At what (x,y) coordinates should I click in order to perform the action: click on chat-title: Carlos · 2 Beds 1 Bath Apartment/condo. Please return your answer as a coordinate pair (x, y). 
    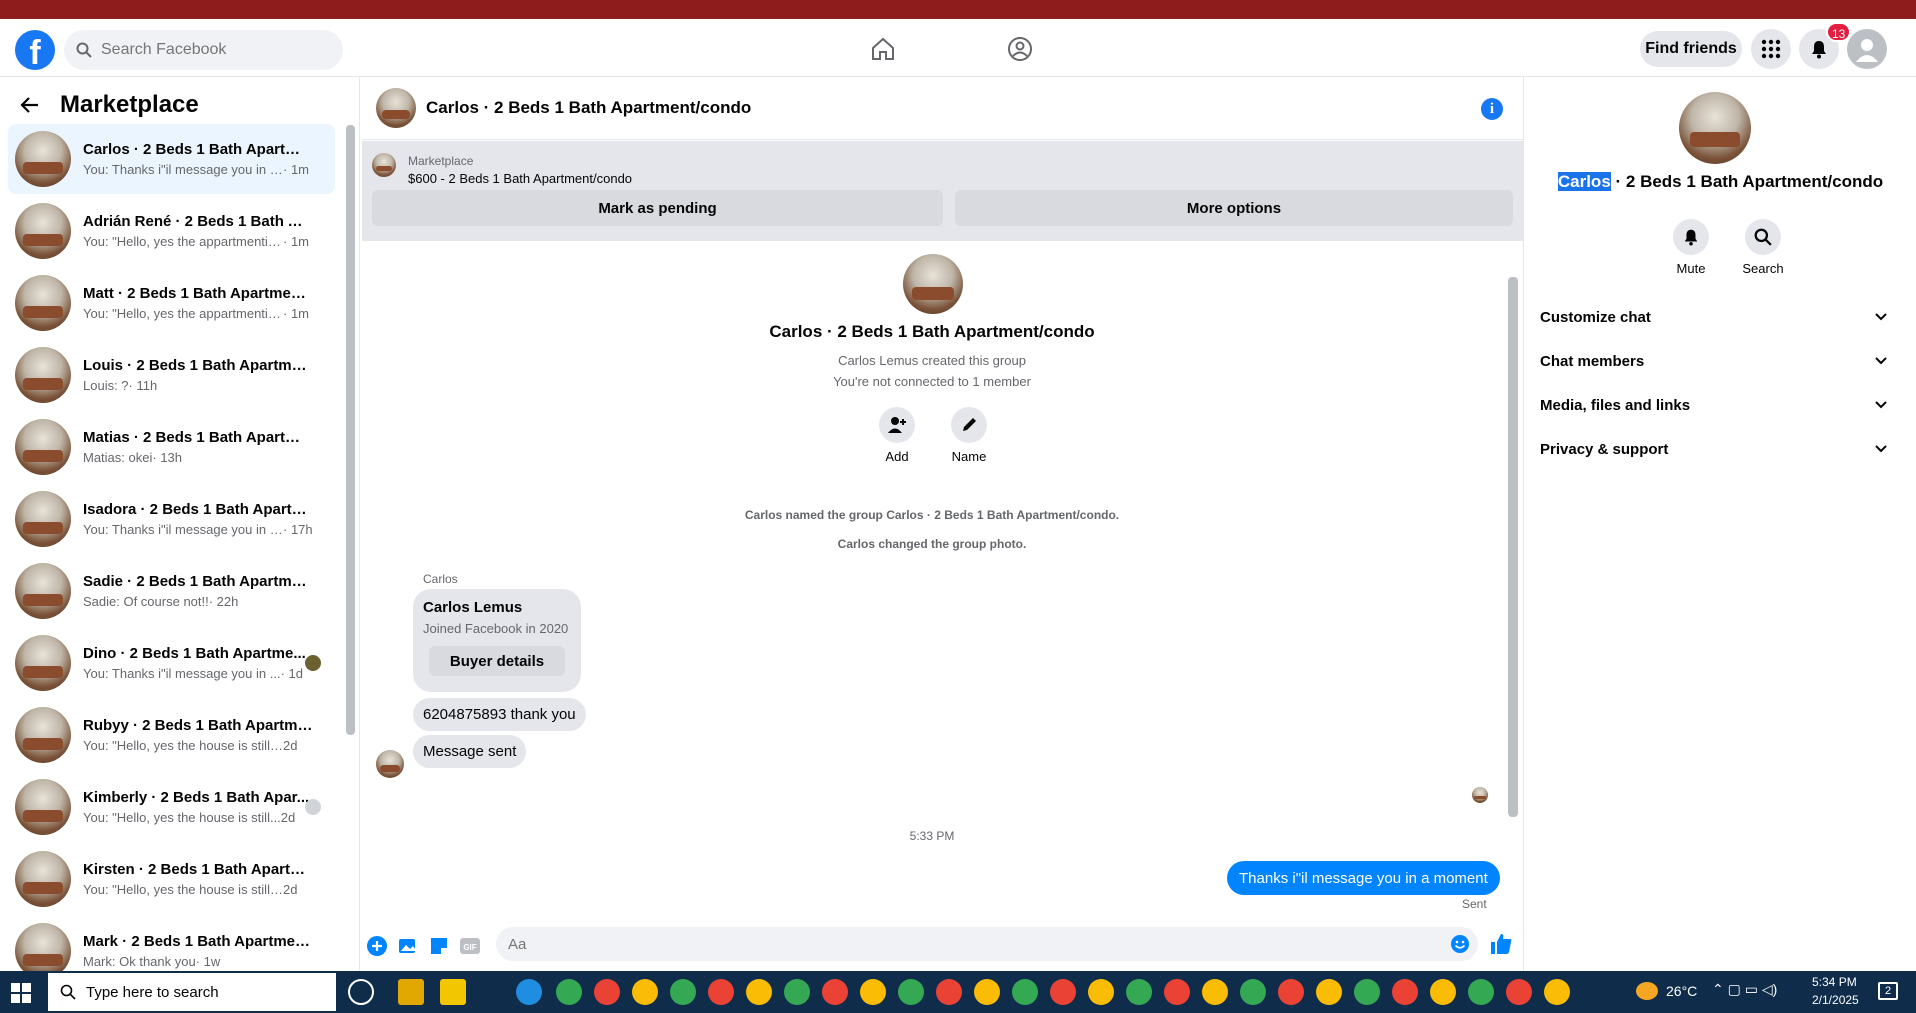
    Looking at the image, I should click on (588, 108).